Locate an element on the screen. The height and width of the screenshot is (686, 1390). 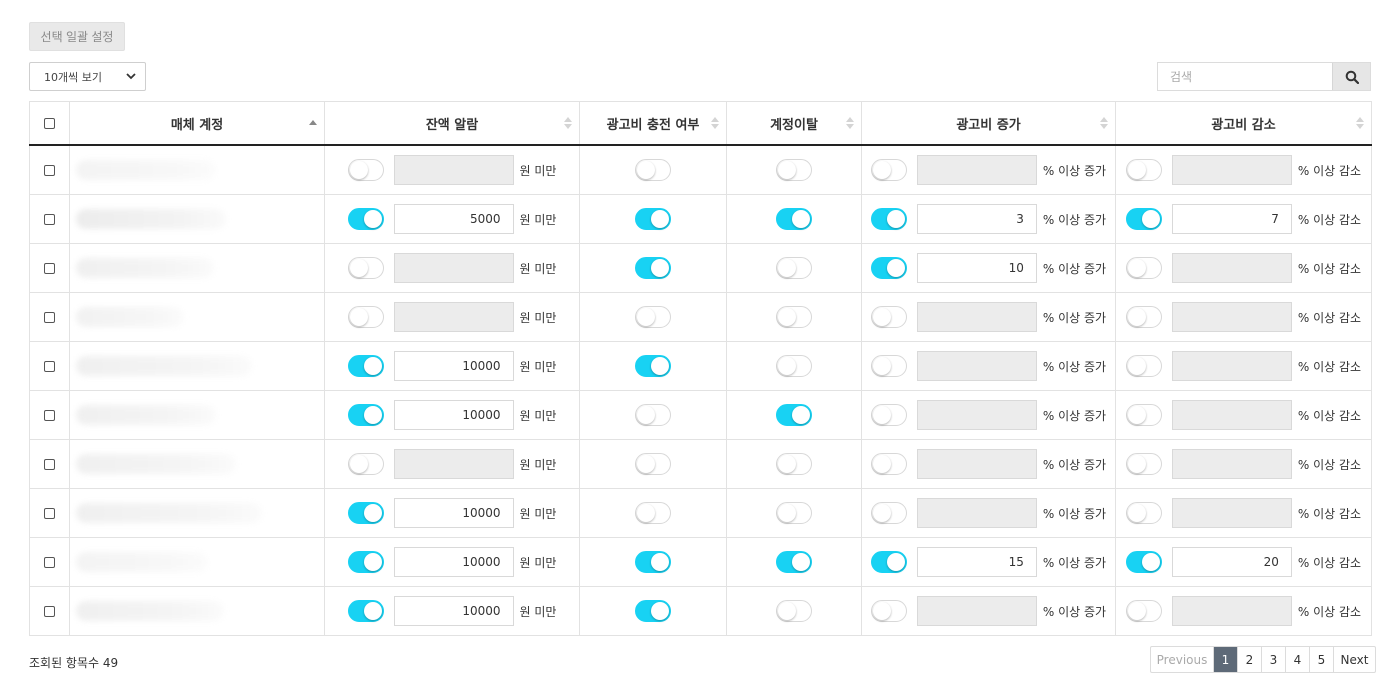
balance-amount-input: 5000 is located at coordinates (453, 219).